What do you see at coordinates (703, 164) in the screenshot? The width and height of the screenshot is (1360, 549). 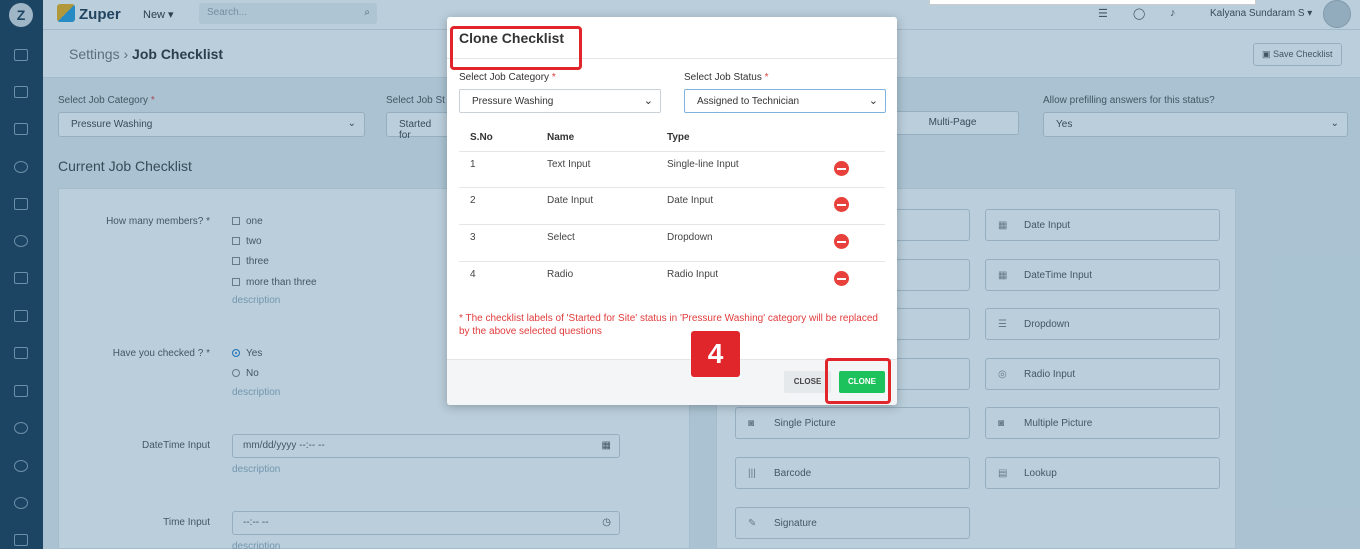 I see `row-type: Single-line Input` at bounding box center [703, 164].